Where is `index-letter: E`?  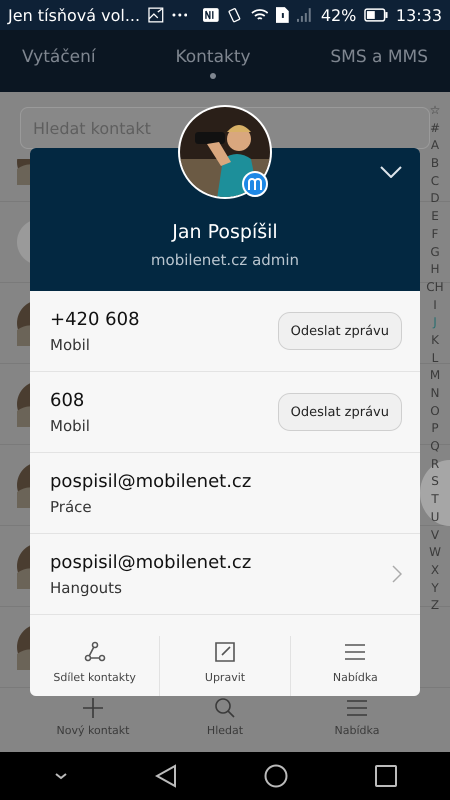 index-letter: E is located at coordinates (435, 217).